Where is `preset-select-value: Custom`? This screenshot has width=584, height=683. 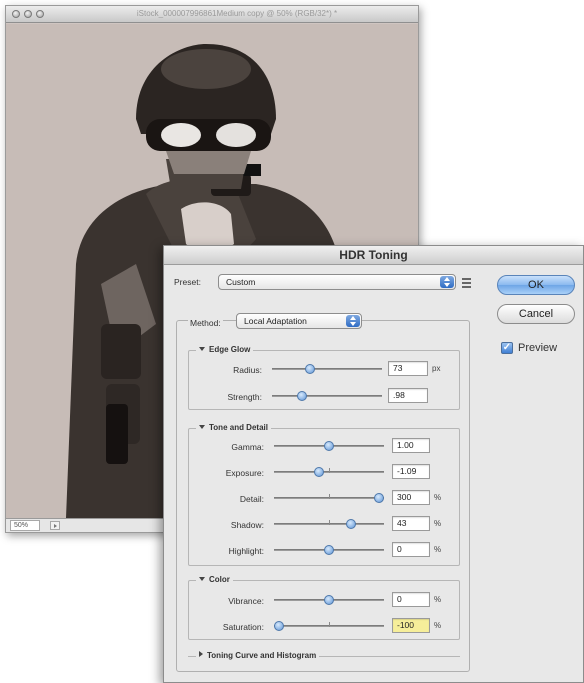
preset-select-value: Custom is located at coordinates (241, 282).